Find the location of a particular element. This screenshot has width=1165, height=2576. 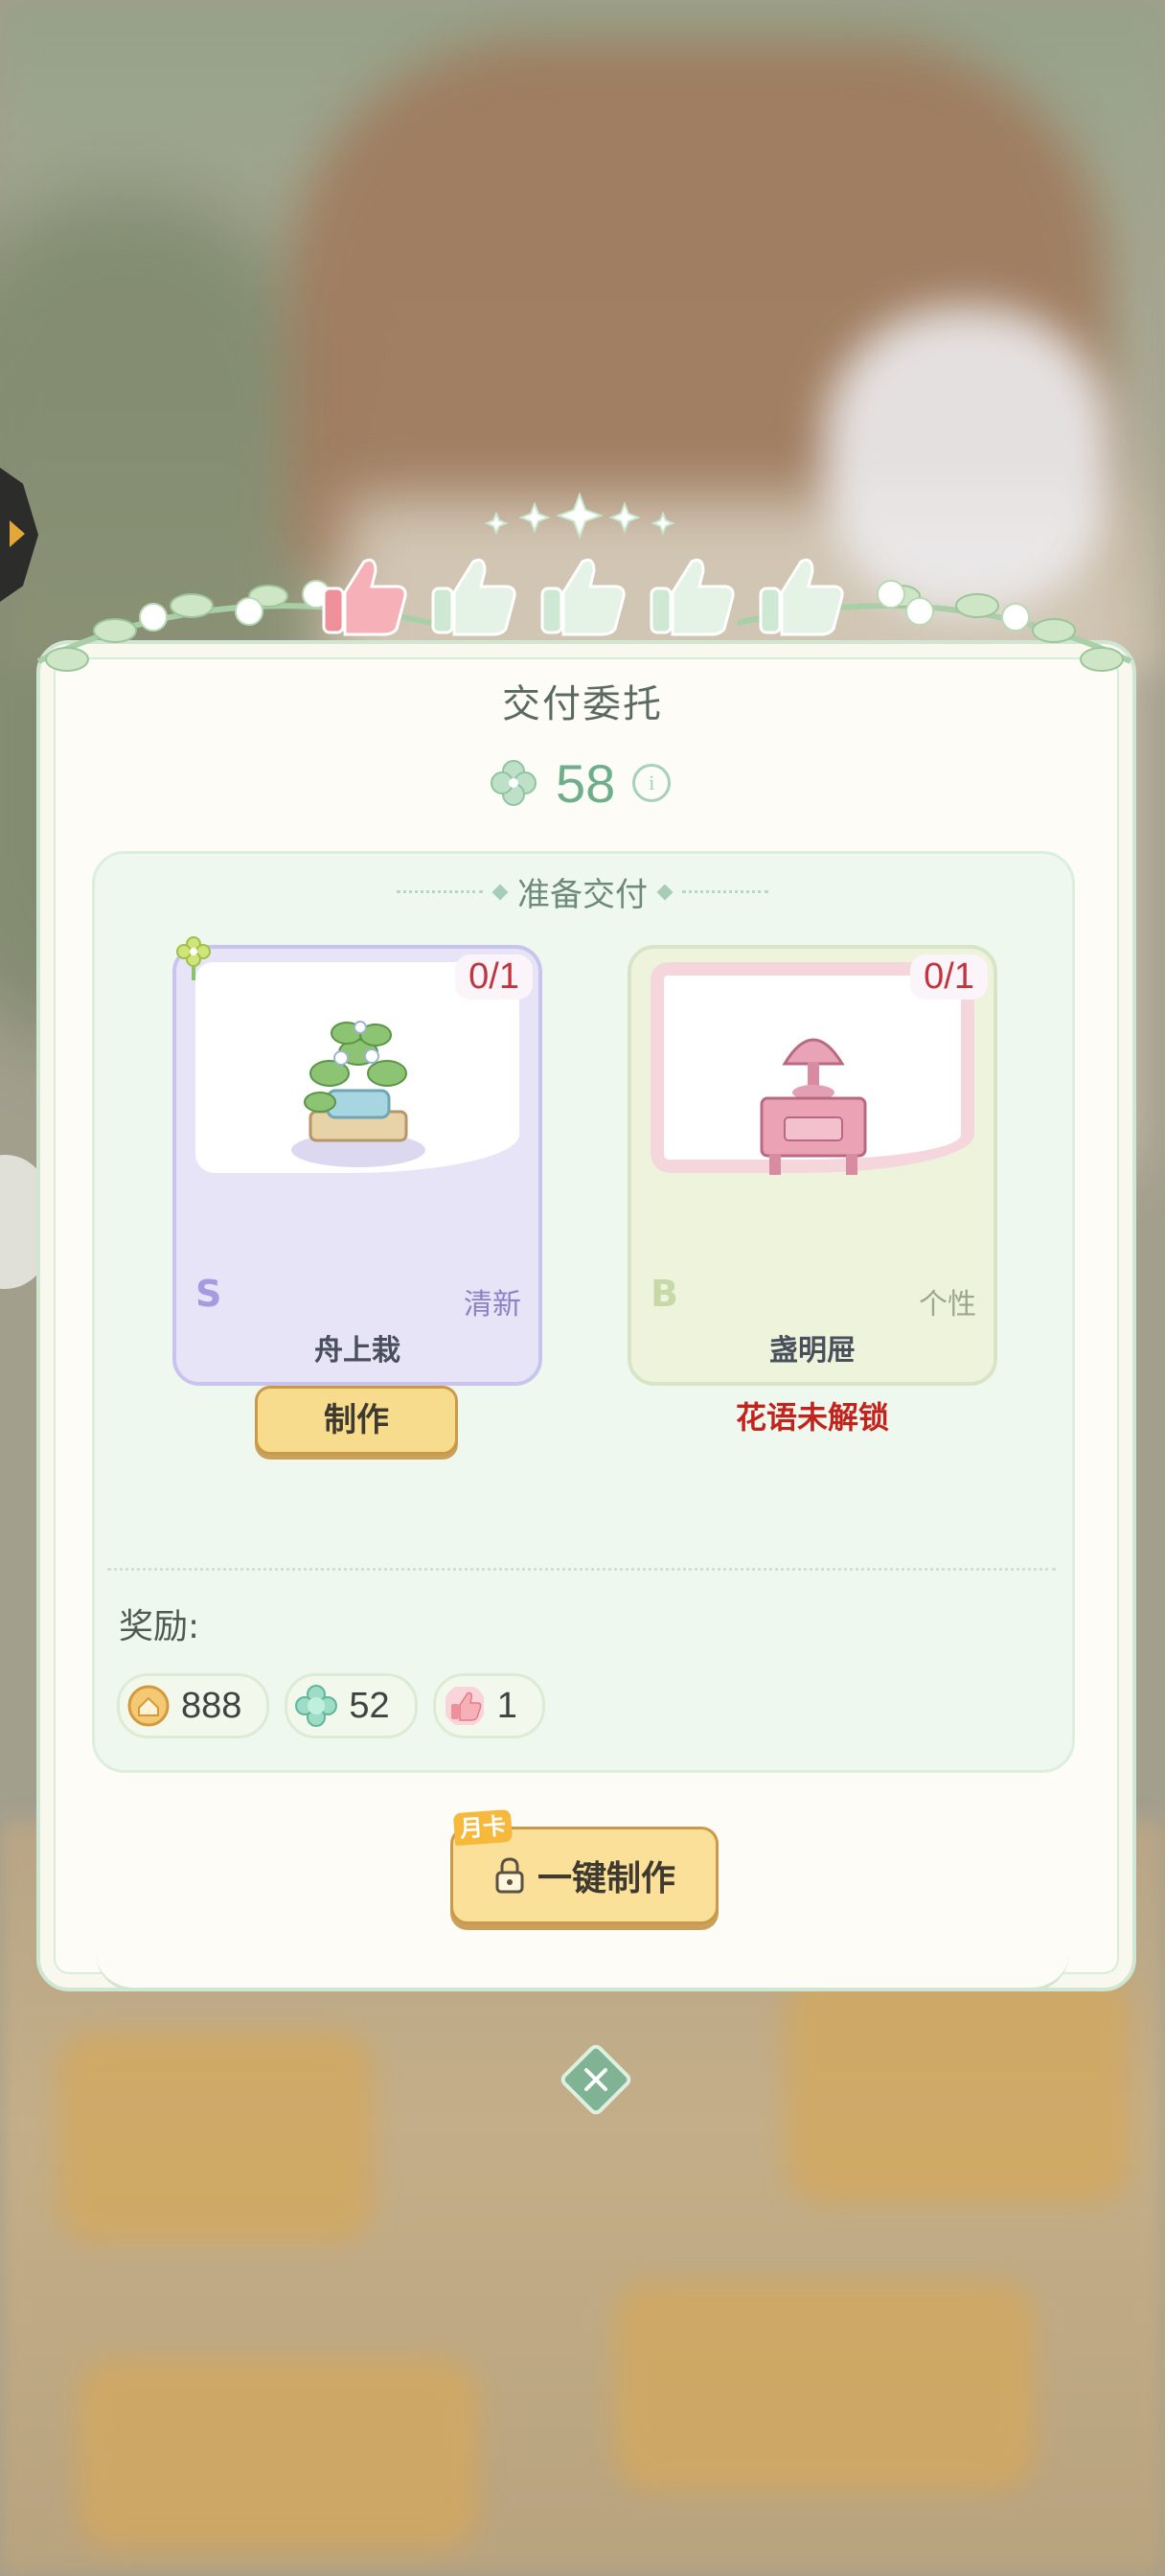

divider is located at coordinates (581, 1569).